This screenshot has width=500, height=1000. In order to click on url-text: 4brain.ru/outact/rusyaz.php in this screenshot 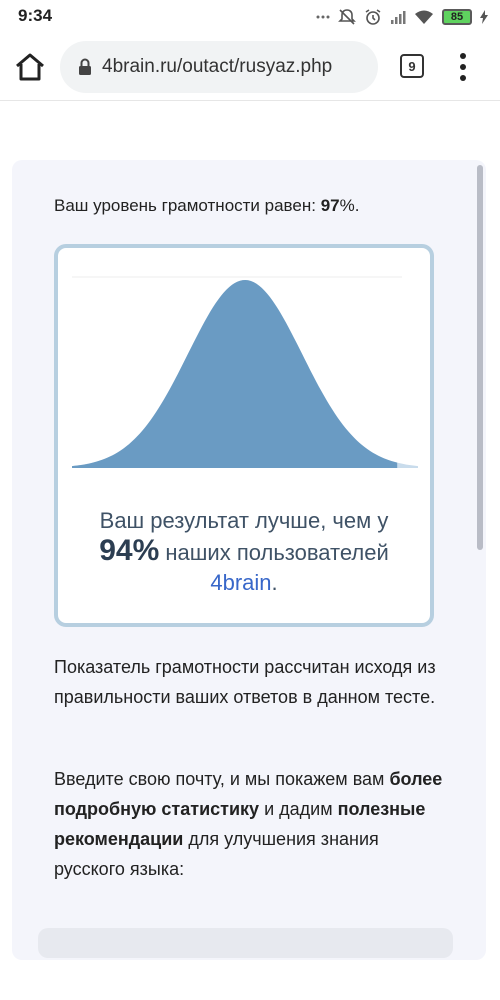, I will do `click(217, 67)`.